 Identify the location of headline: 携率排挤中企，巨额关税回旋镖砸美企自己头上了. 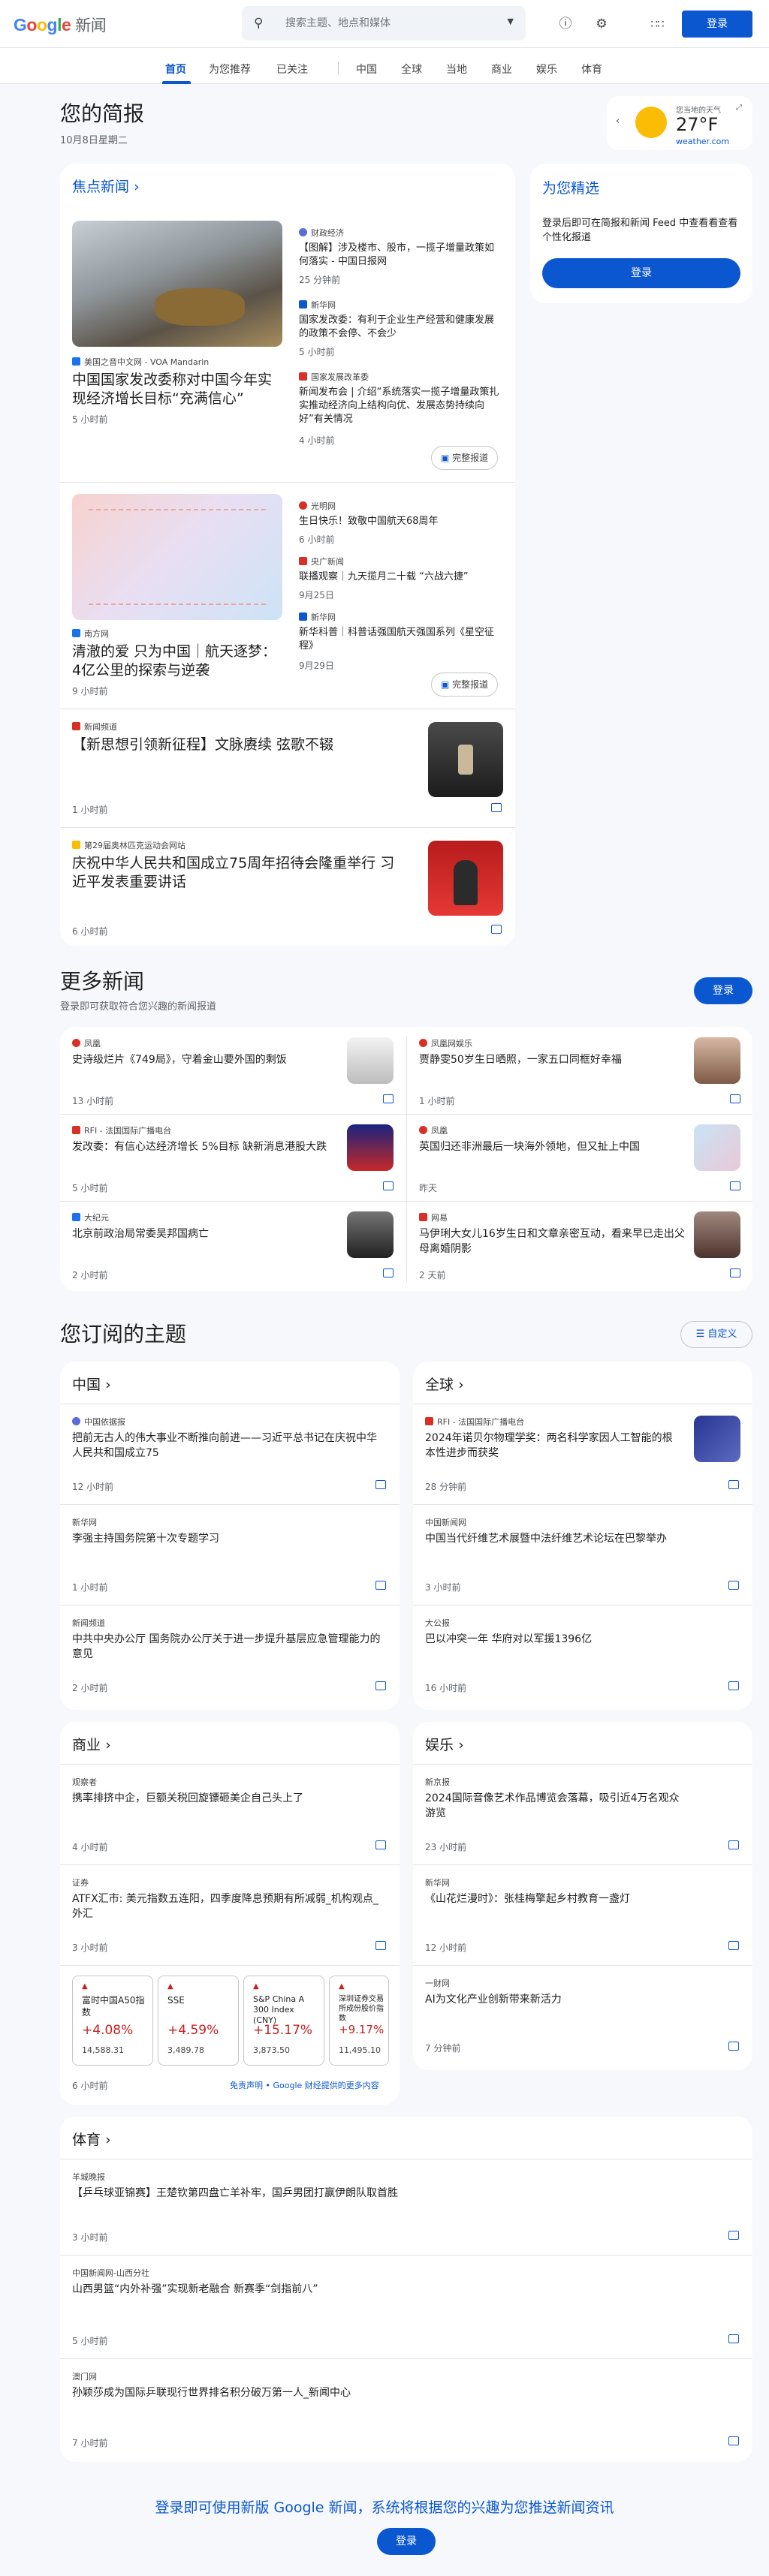
(228, 1798).